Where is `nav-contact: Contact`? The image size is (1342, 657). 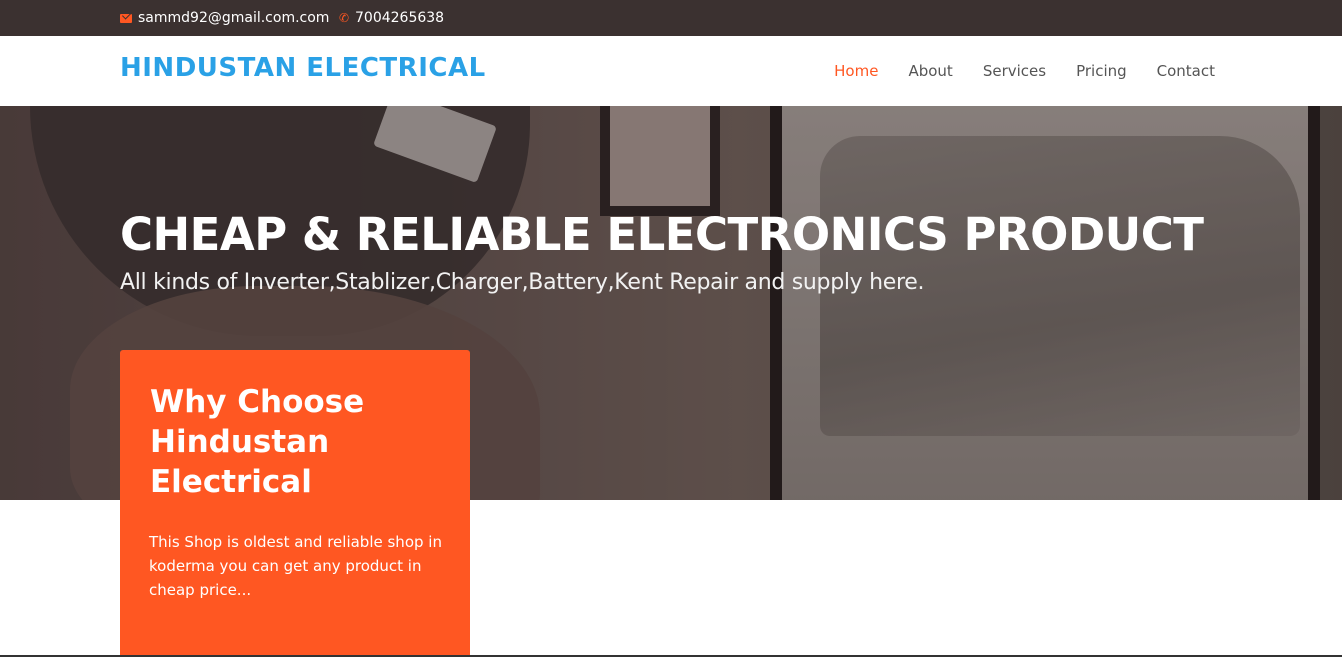 nav-contact: Contact is located at coordinates (1186, 71).